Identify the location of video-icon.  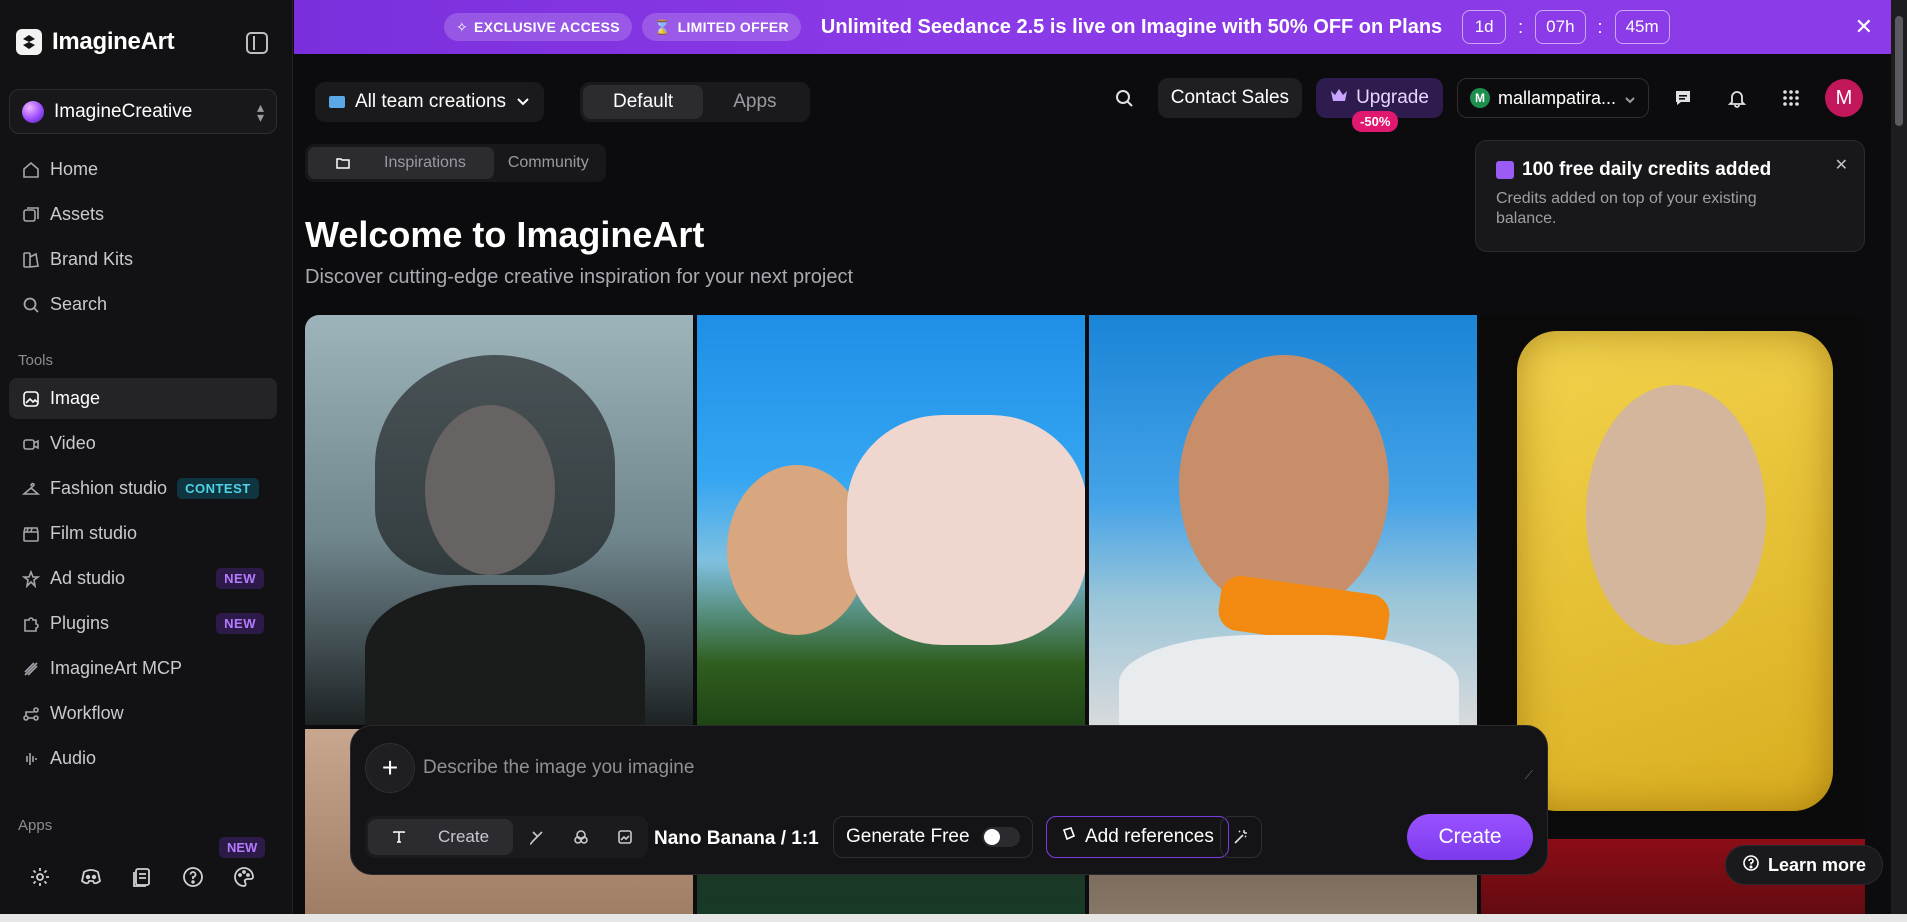
(31, 444).